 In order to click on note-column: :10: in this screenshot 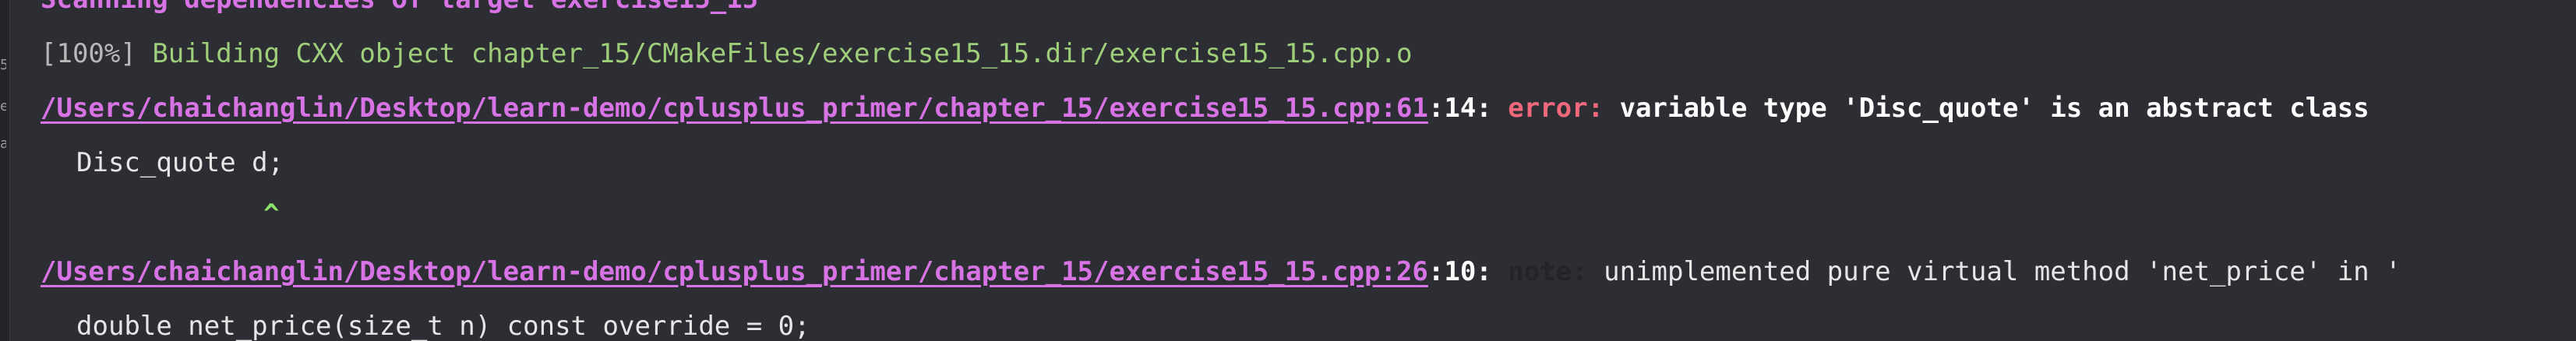, I will do `click(1459, 271)`.